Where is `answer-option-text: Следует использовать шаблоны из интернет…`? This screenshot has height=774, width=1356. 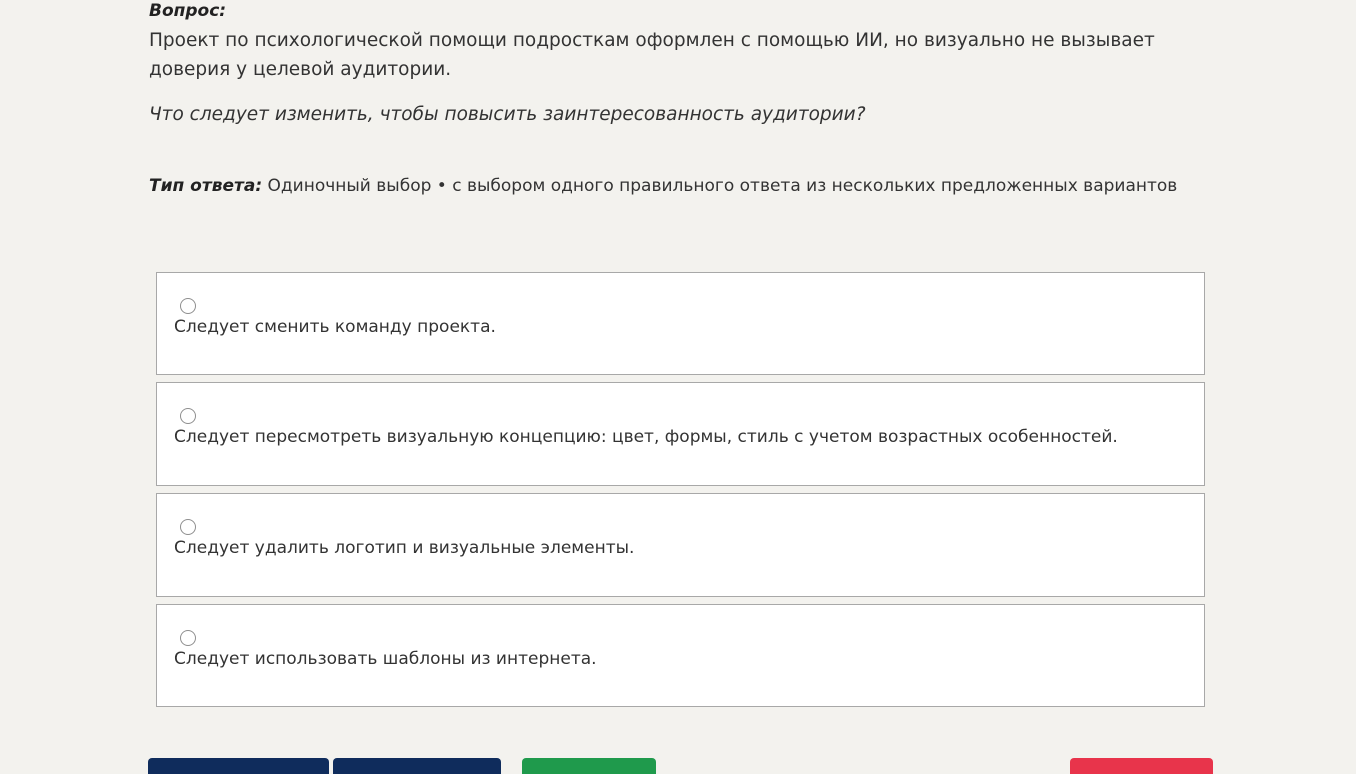
answer-option-text: Следует использовать шаблоны из интернет… is located at coordinates (385, 659).